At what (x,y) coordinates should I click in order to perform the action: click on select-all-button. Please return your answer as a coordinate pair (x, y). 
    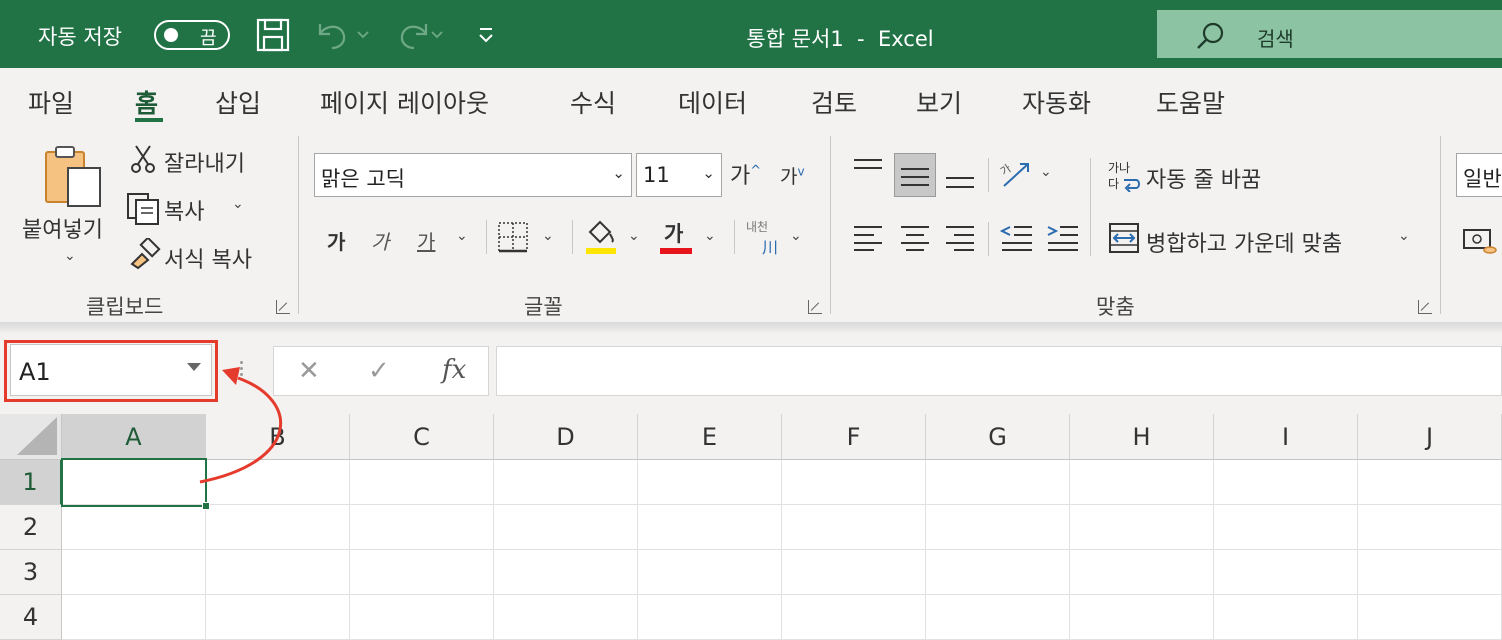
    Looking at the image, I should click on (31, 437).